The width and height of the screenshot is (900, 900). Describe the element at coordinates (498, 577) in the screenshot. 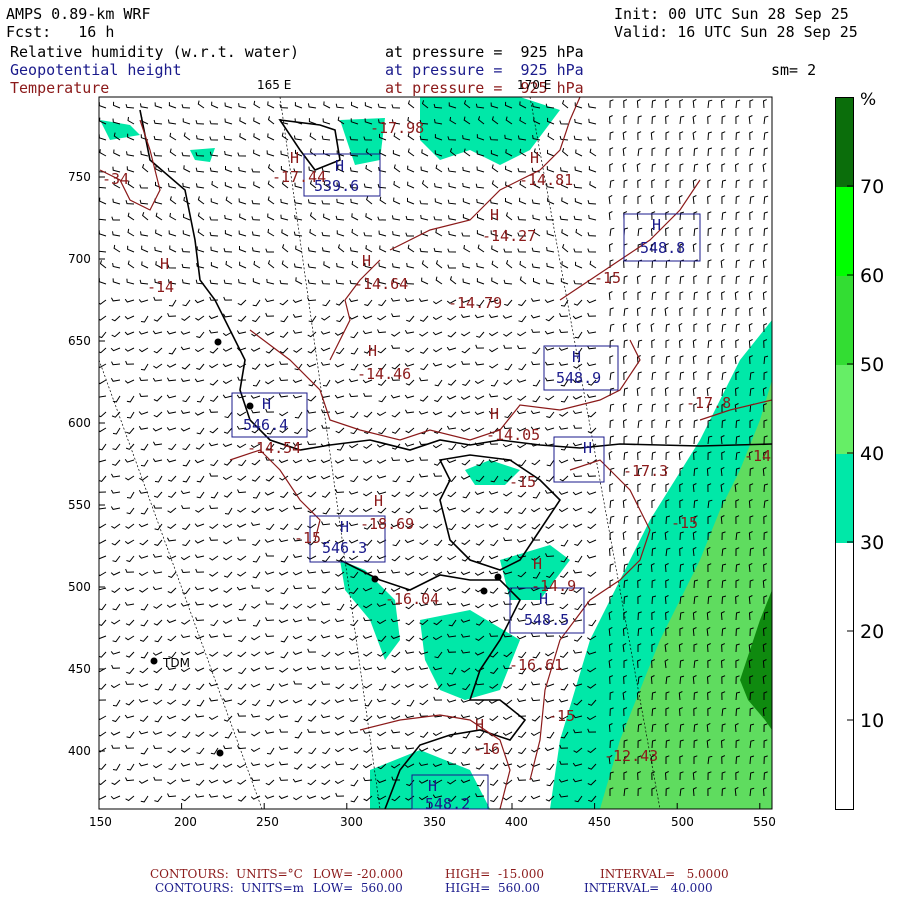

I see `station-dot` at that location.